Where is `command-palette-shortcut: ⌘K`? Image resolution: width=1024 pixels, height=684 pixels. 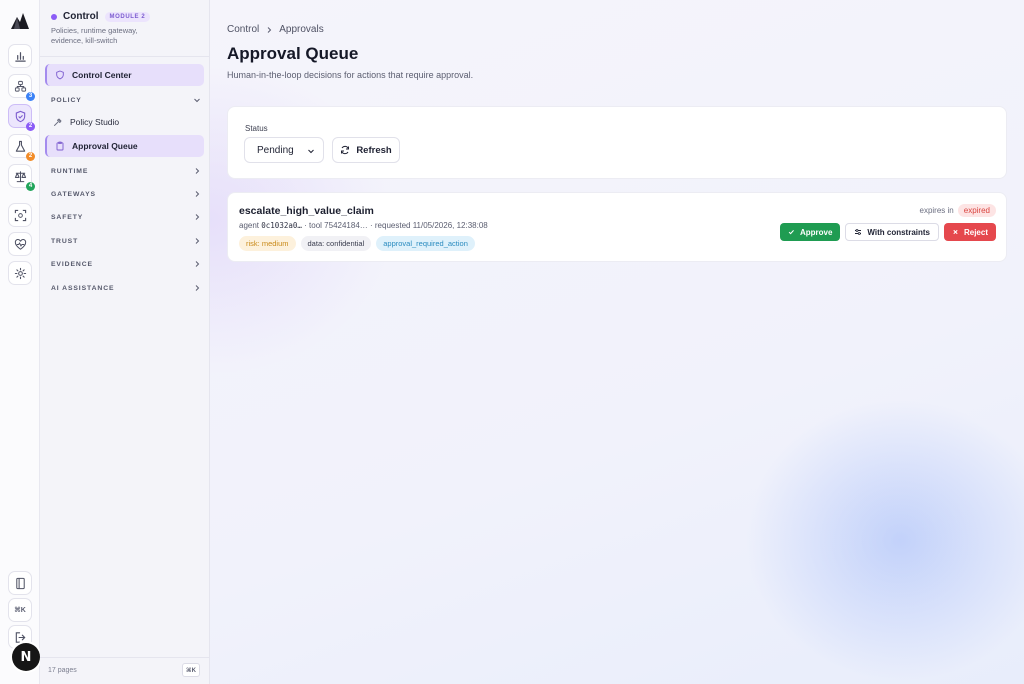
command-palette-shortcut: ⌘K is located at coordinates (191, 670).